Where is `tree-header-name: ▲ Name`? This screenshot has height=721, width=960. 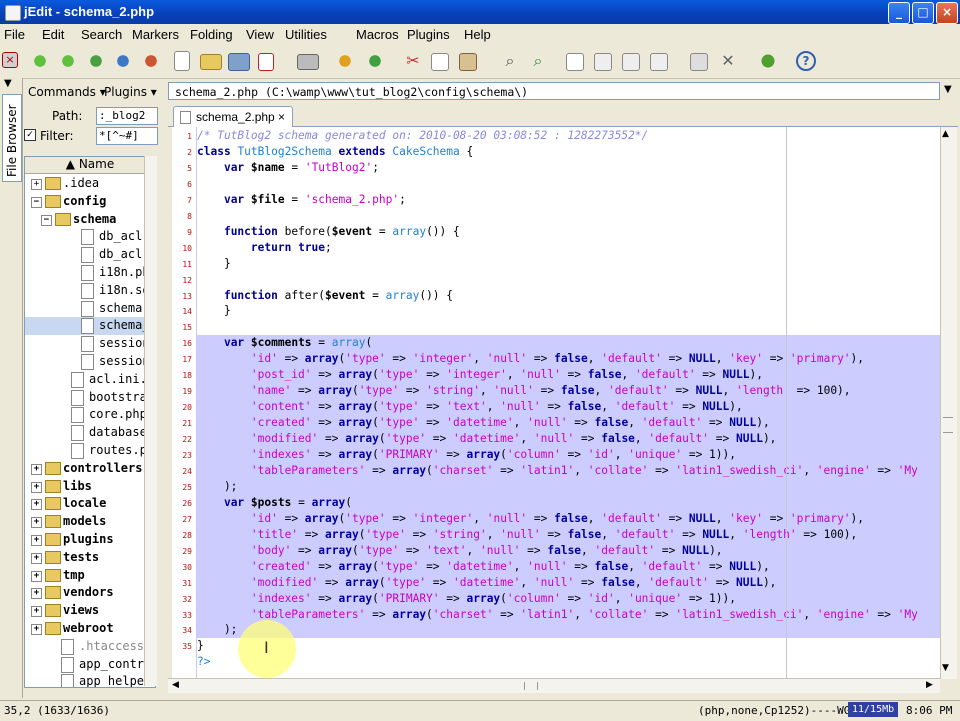 tree-header-name: ▲ Name is located at coordinates (90, 165).